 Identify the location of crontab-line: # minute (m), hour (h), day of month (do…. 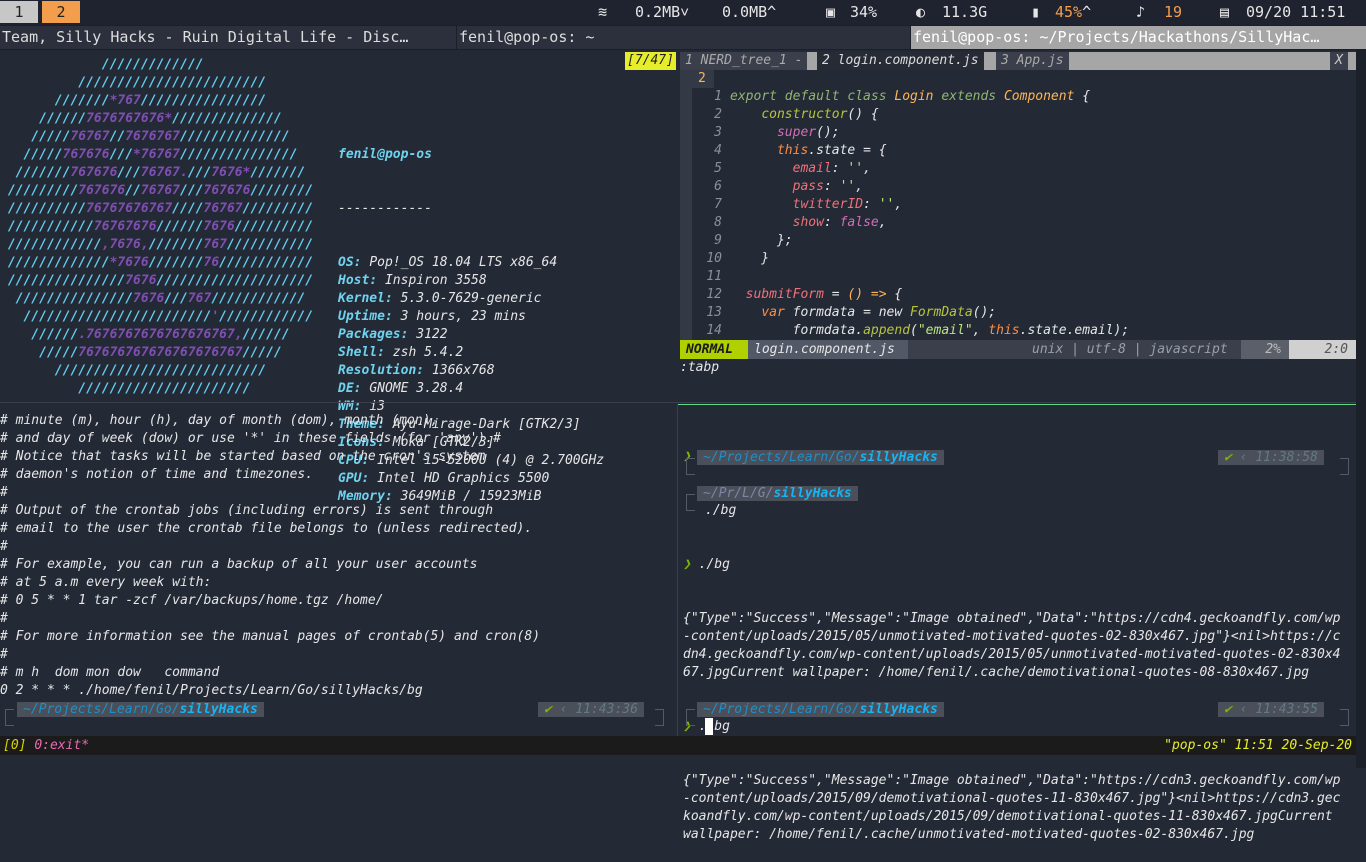
(219, 420).